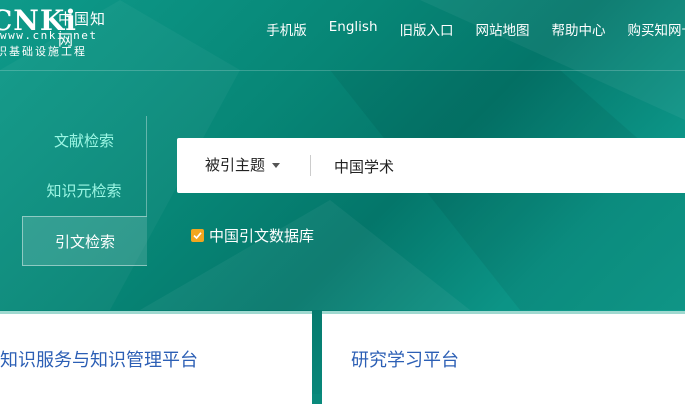 Image resolution: width=685 pixels, height=404 pixels. What do you see at coordinates (405, 359) in the screenshot?
I see `card-title: 研究学习平台` at bounding box center [405, 359].